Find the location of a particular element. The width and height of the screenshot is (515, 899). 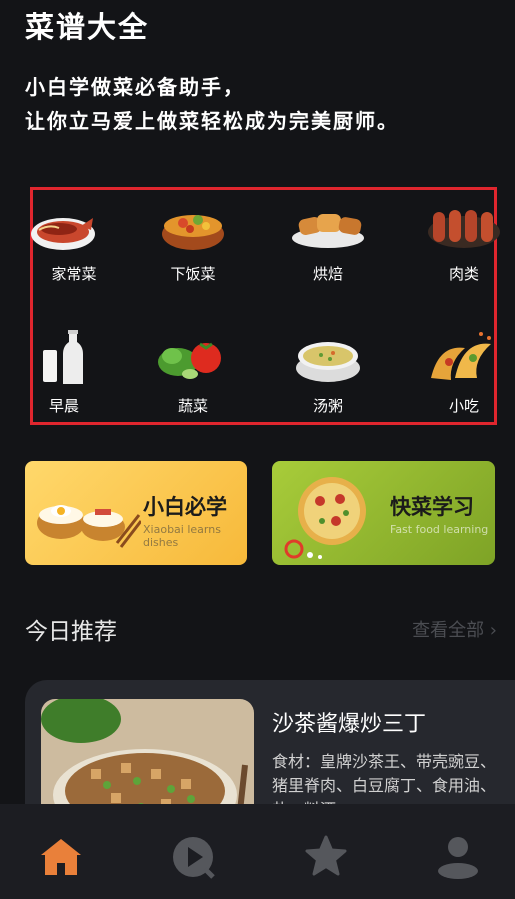

promo-title: 小白必学 is located at coordinates (185, 507).